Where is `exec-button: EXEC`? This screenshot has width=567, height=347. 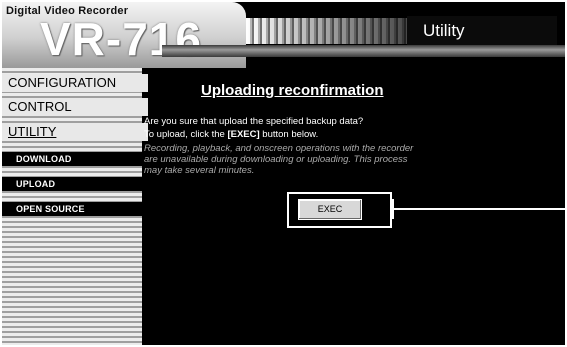
exec-button: EXEC is located at coordinates (330, 209).